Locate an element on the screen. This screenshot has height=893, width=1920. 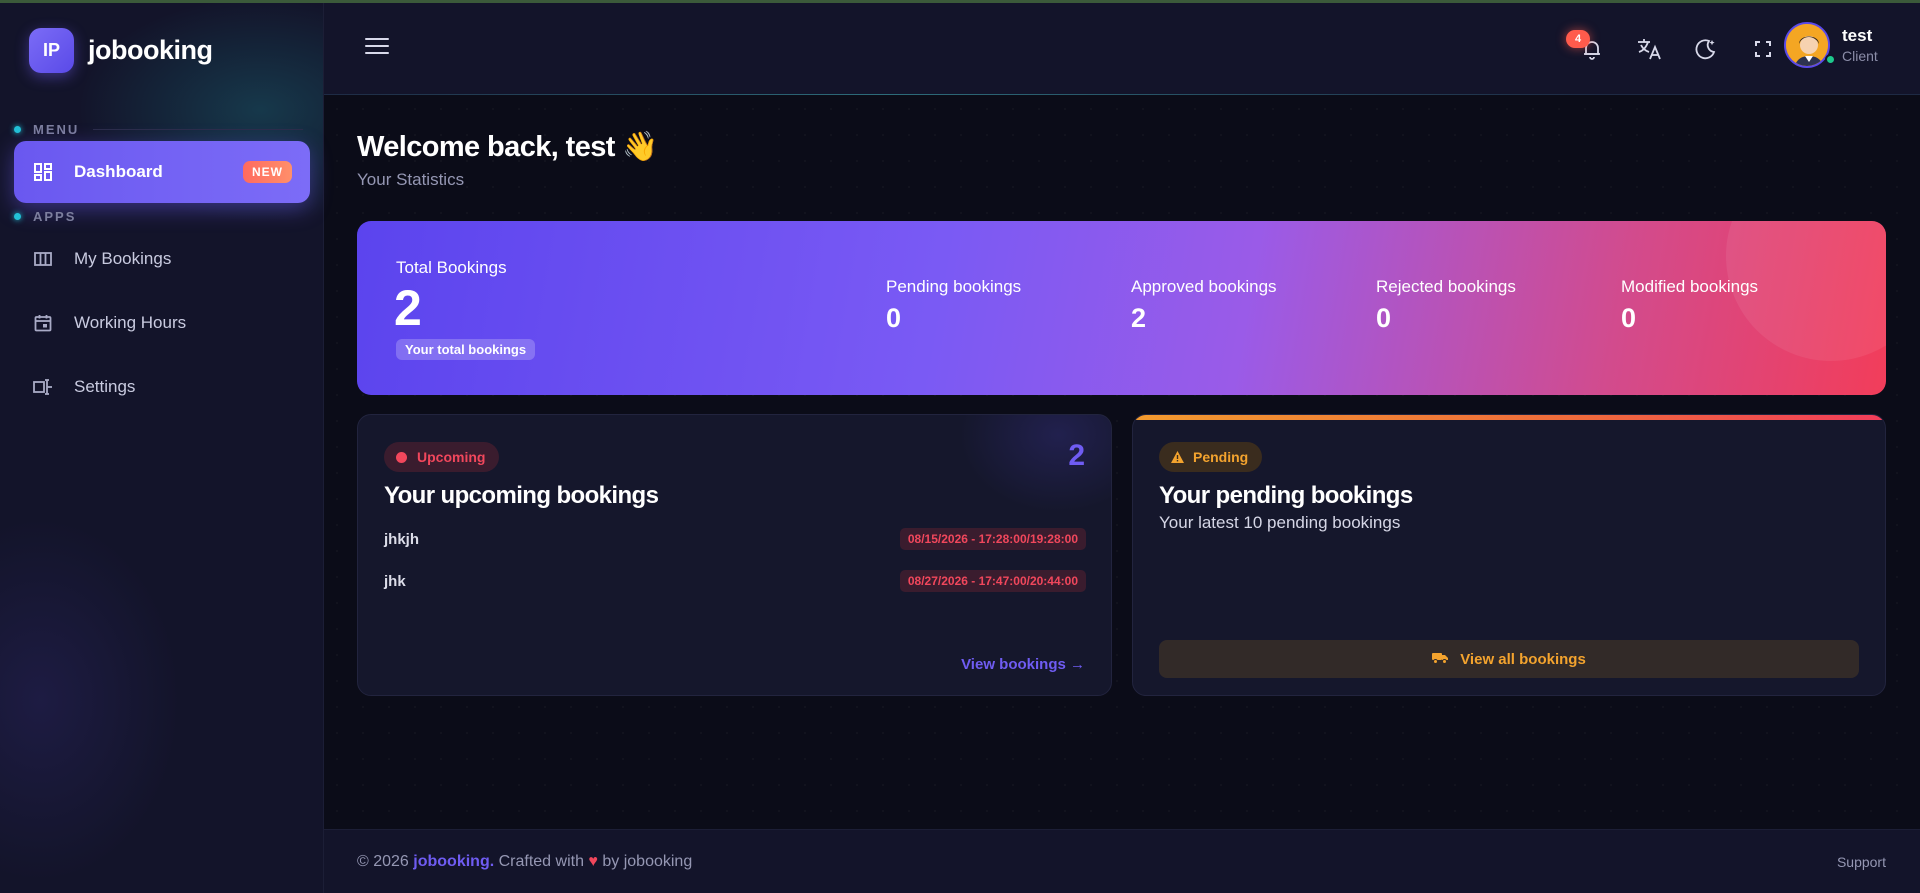
view-bookings-link: View bookings → is located at coordinates (1023, 664).